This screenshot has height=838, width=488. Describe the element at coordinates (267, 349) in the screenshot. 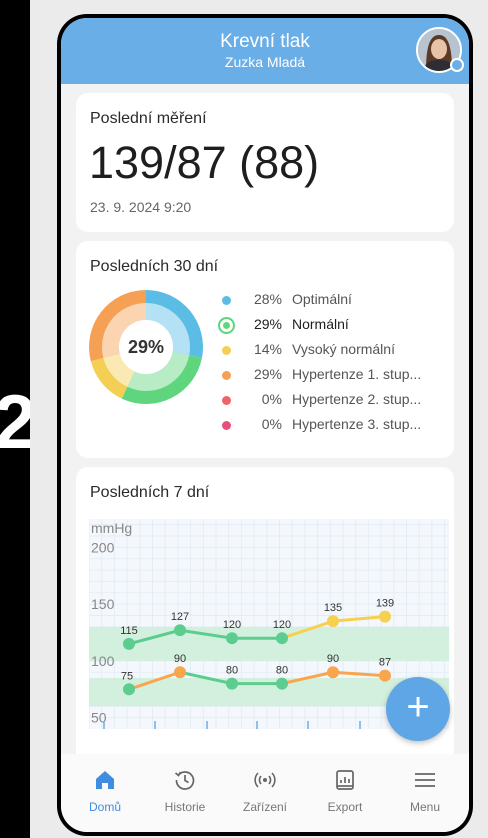

I see `legend-pct: 14%` at that location.